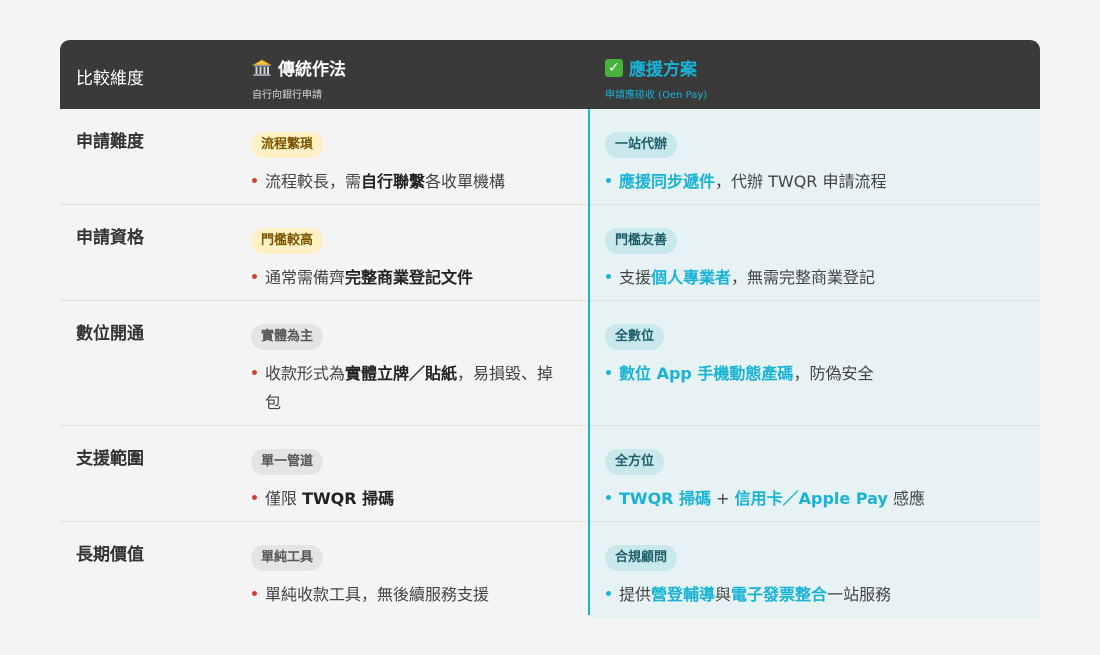 The image size is (1100, 655). What do you see at coordinates (110, 555) in the screenshot?
I see `row-dimension: 長期價值` at bounding box center [110, 555].